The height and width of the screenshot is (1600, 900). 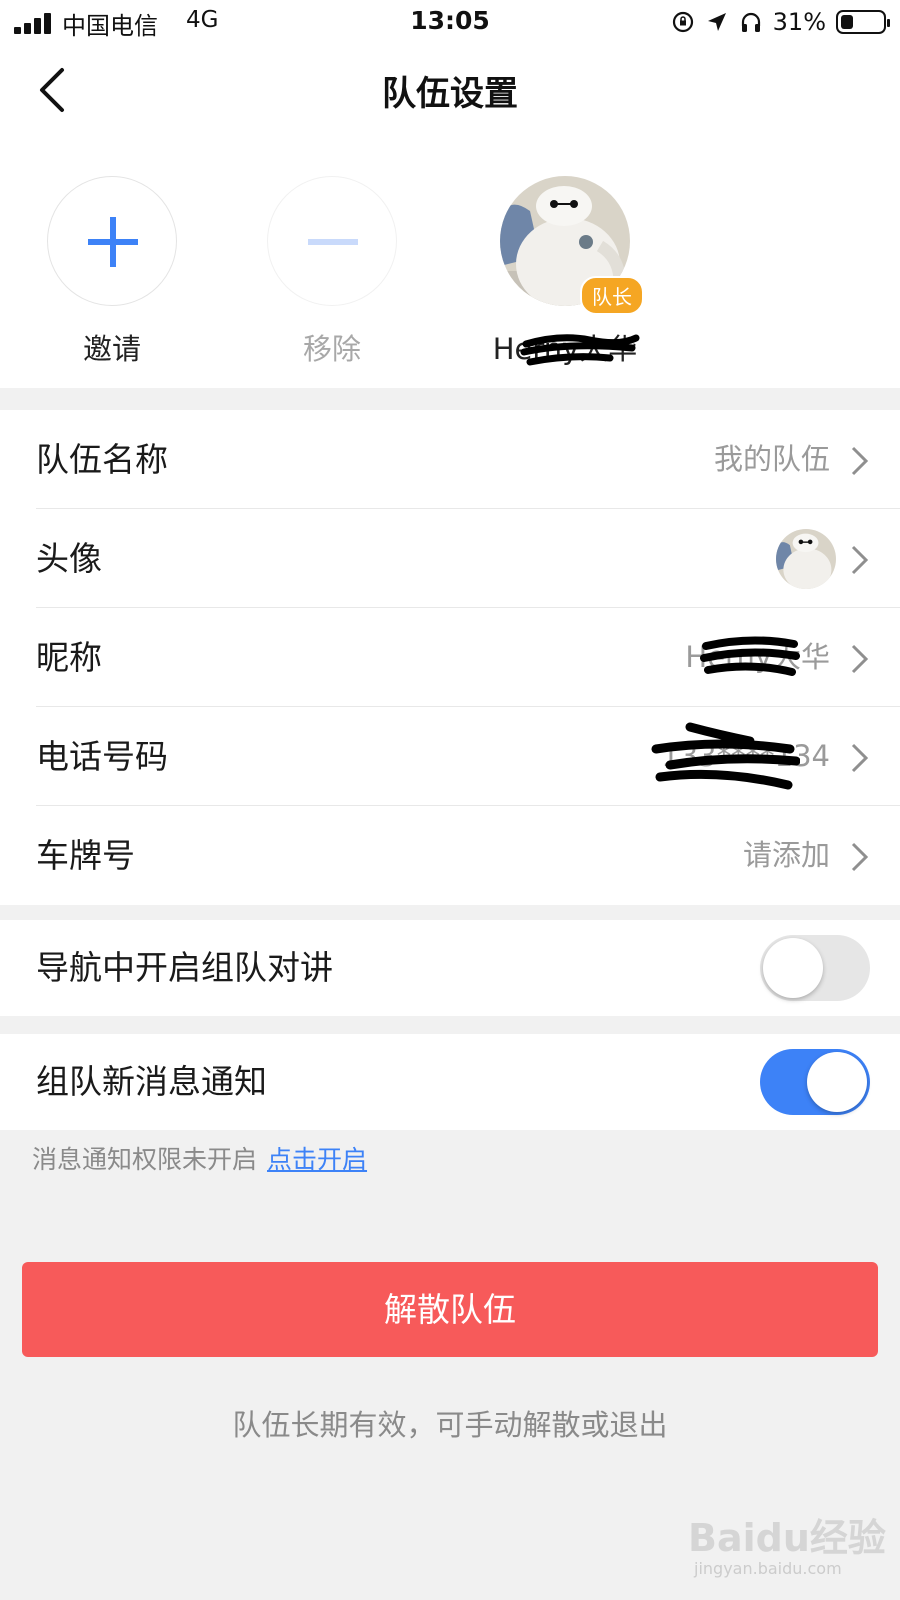 I want to click on intercom-row: 导航中开启组队对讲, so click(x=450, y=968).